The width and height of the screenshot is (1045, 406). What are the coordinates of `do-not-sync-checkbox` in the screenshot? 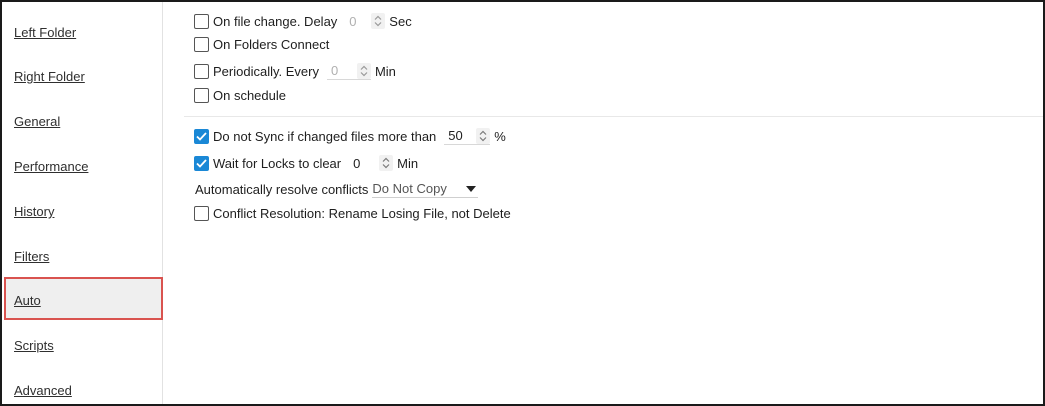 It's located at (201, 136).